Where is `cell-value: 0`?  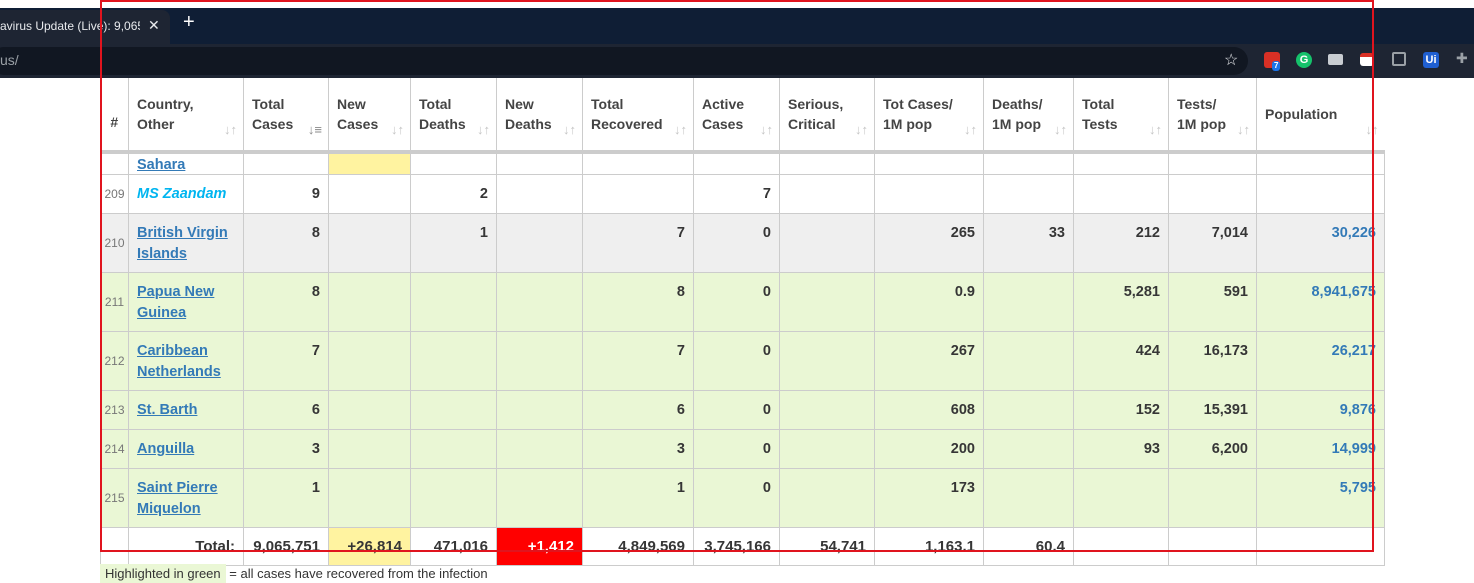 cell-value: 0 is located at coordinates (766, 350).